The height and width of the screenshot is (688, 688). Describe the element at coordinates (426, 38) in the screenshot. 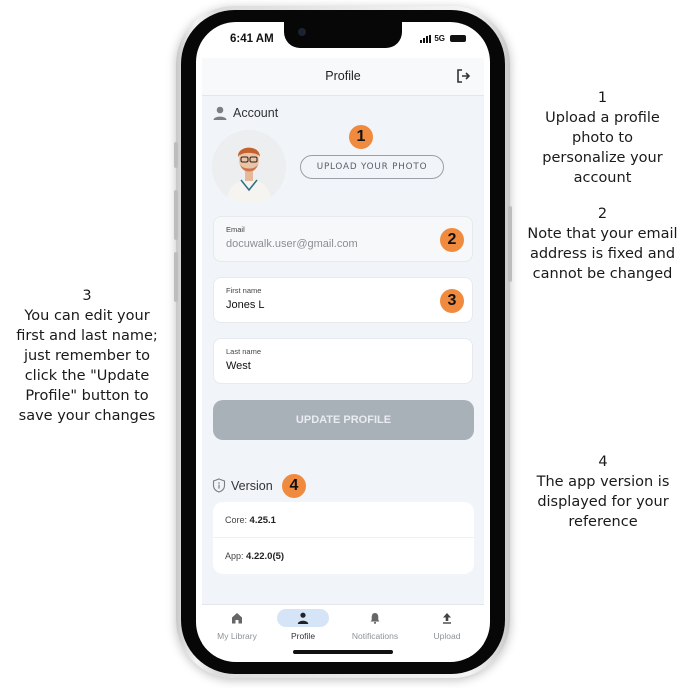

I see `signal-icon` at that location.